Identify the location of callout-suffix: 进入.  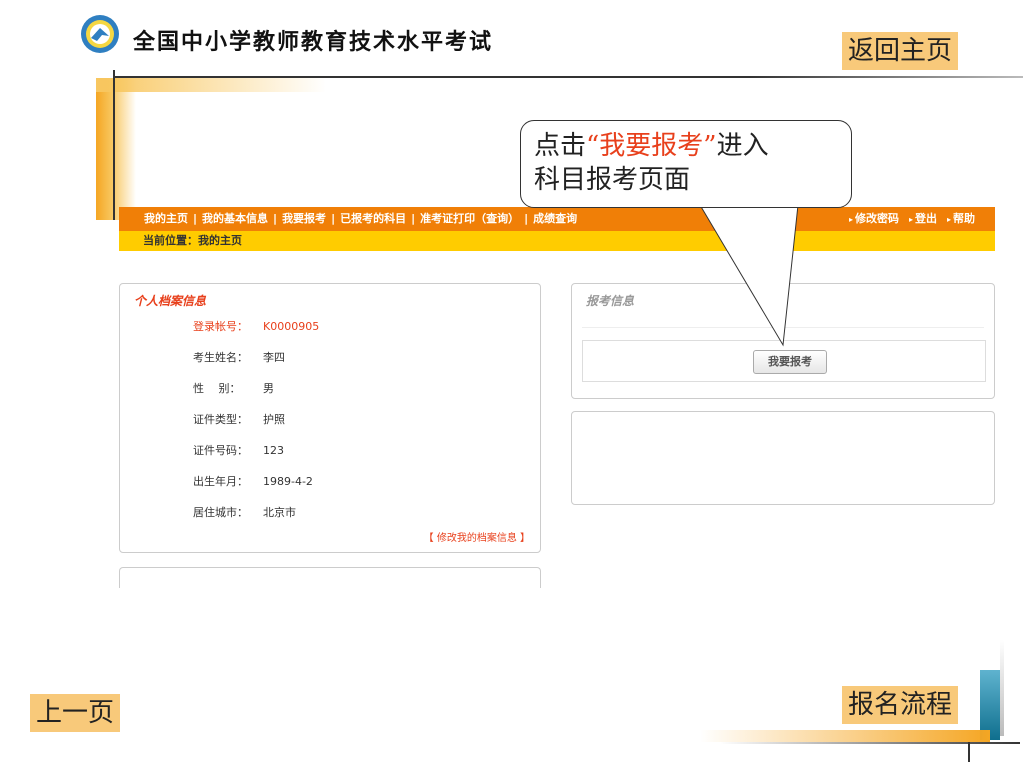
(742, 146).